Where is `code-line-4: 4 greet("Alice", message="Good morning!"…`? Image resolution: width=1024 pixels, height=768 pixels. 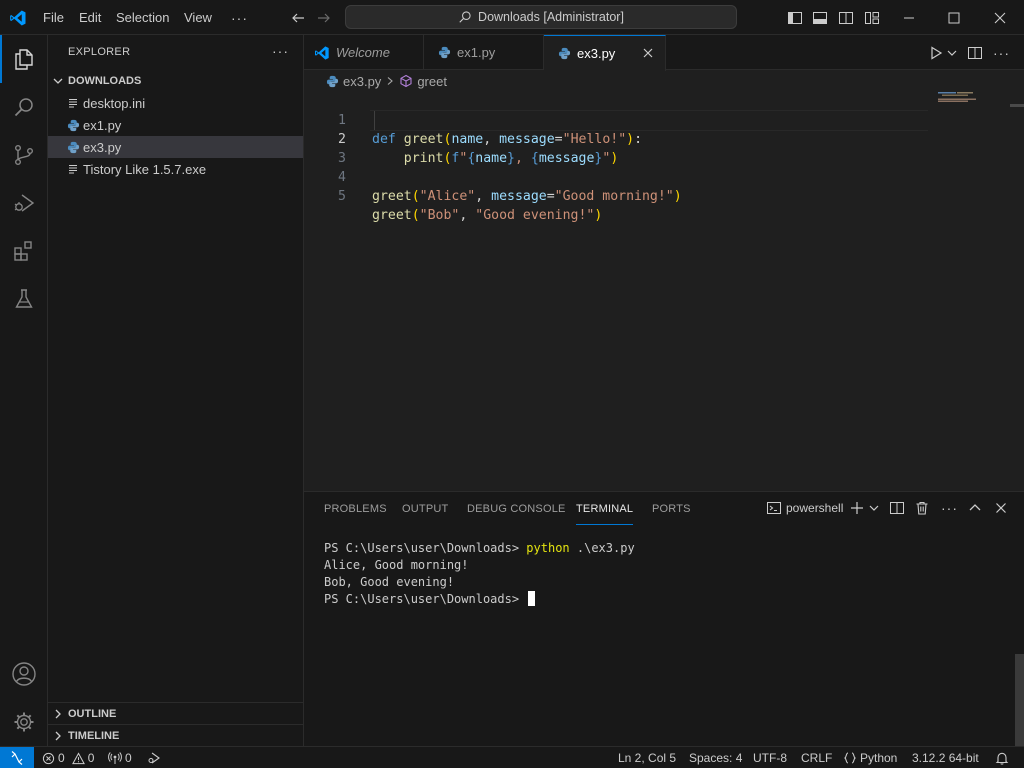 code-line-4: 4 greet("Alice", message="Good morning!"… is located at coordinates (664, 176).